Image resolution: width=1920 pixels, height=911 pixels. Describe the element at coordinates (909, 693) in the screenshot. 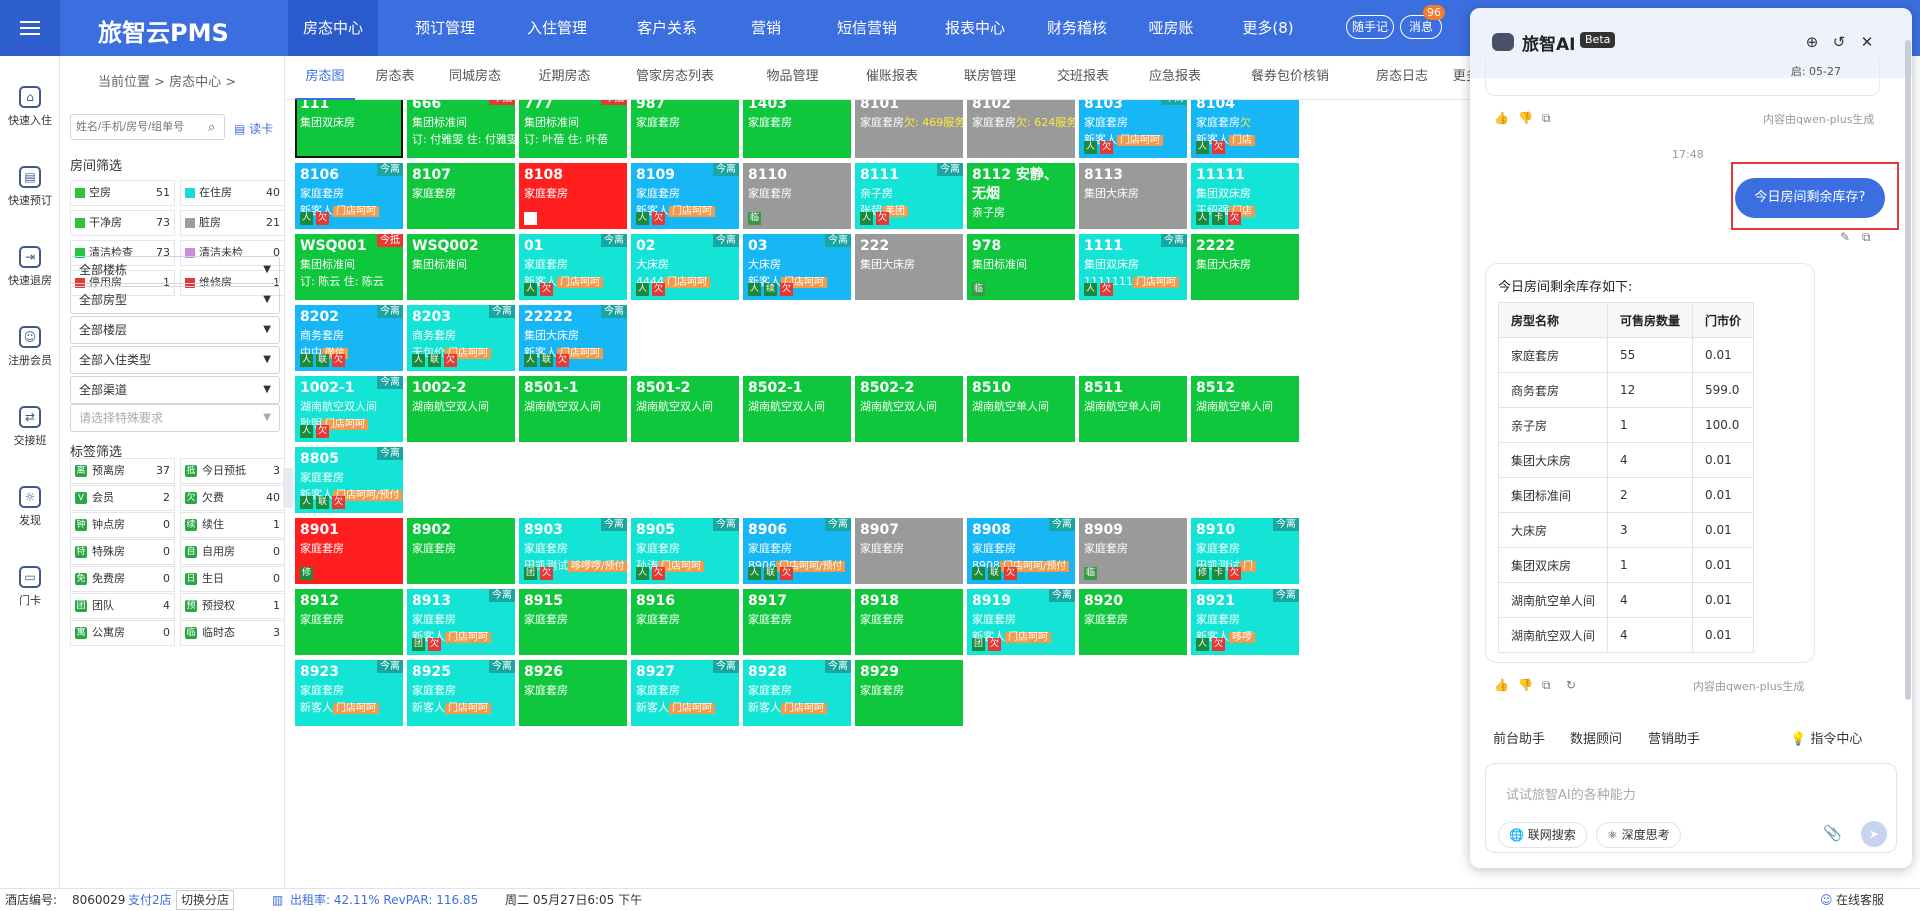

I see `room-card: 8929 家庭套房` at that location.